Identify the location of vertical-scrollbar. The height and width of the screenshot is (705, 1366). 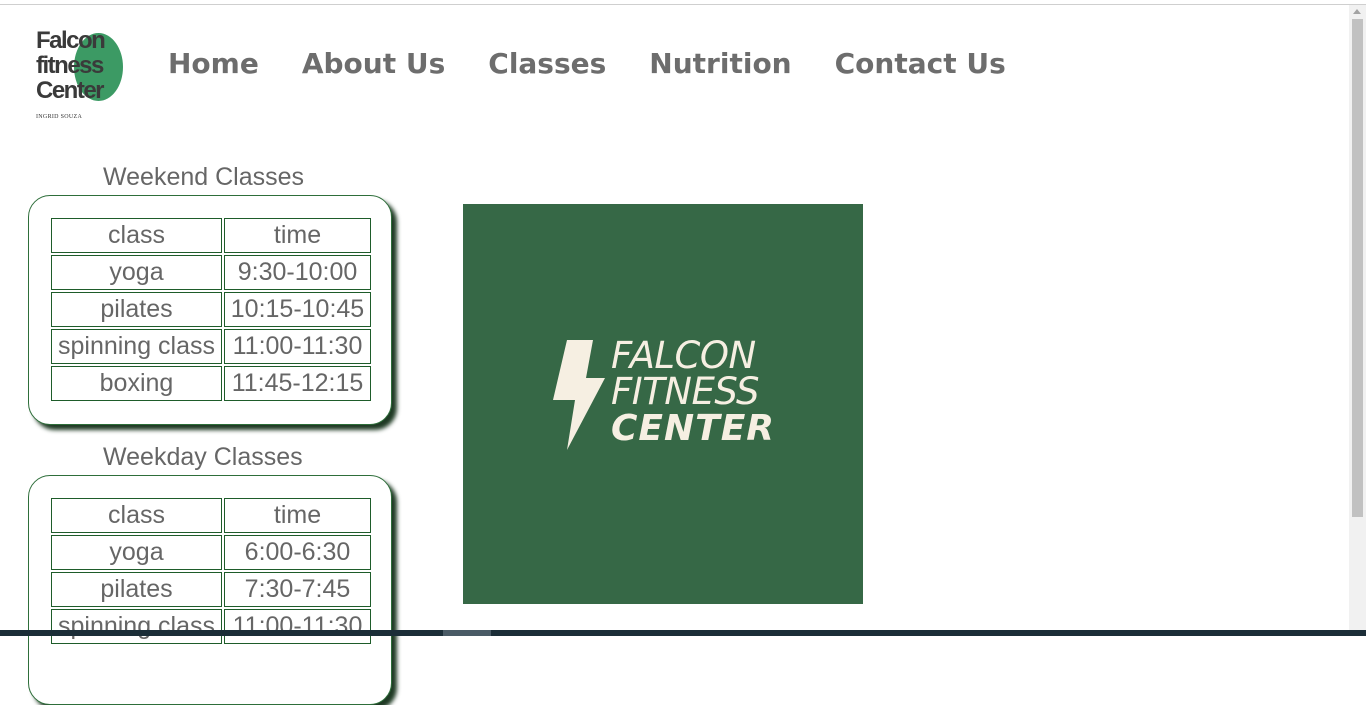
(1357, 317).